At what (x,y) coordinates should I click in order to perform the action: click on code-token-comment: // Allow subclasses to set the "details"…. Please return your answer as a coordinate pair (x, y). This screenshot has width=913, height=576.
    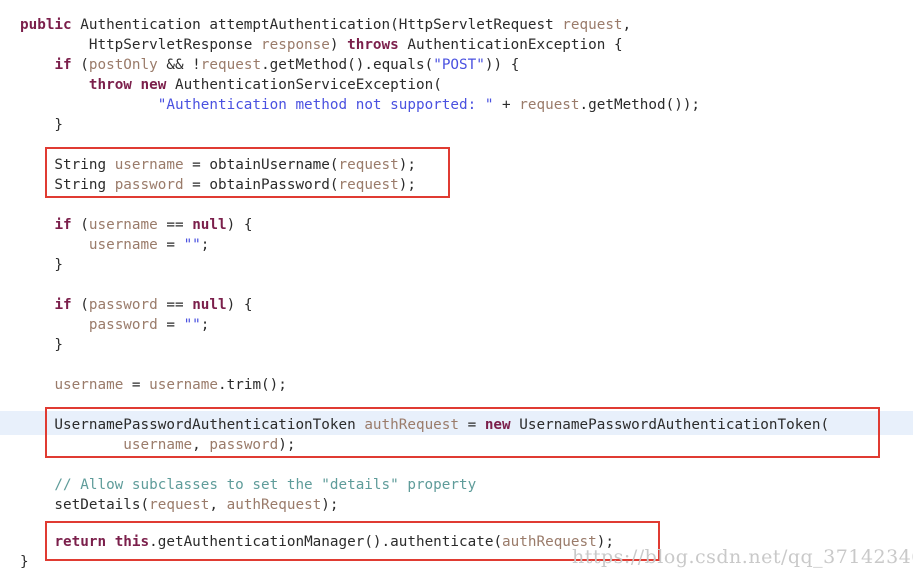
    Looking at the image, I should click on (248, 485).